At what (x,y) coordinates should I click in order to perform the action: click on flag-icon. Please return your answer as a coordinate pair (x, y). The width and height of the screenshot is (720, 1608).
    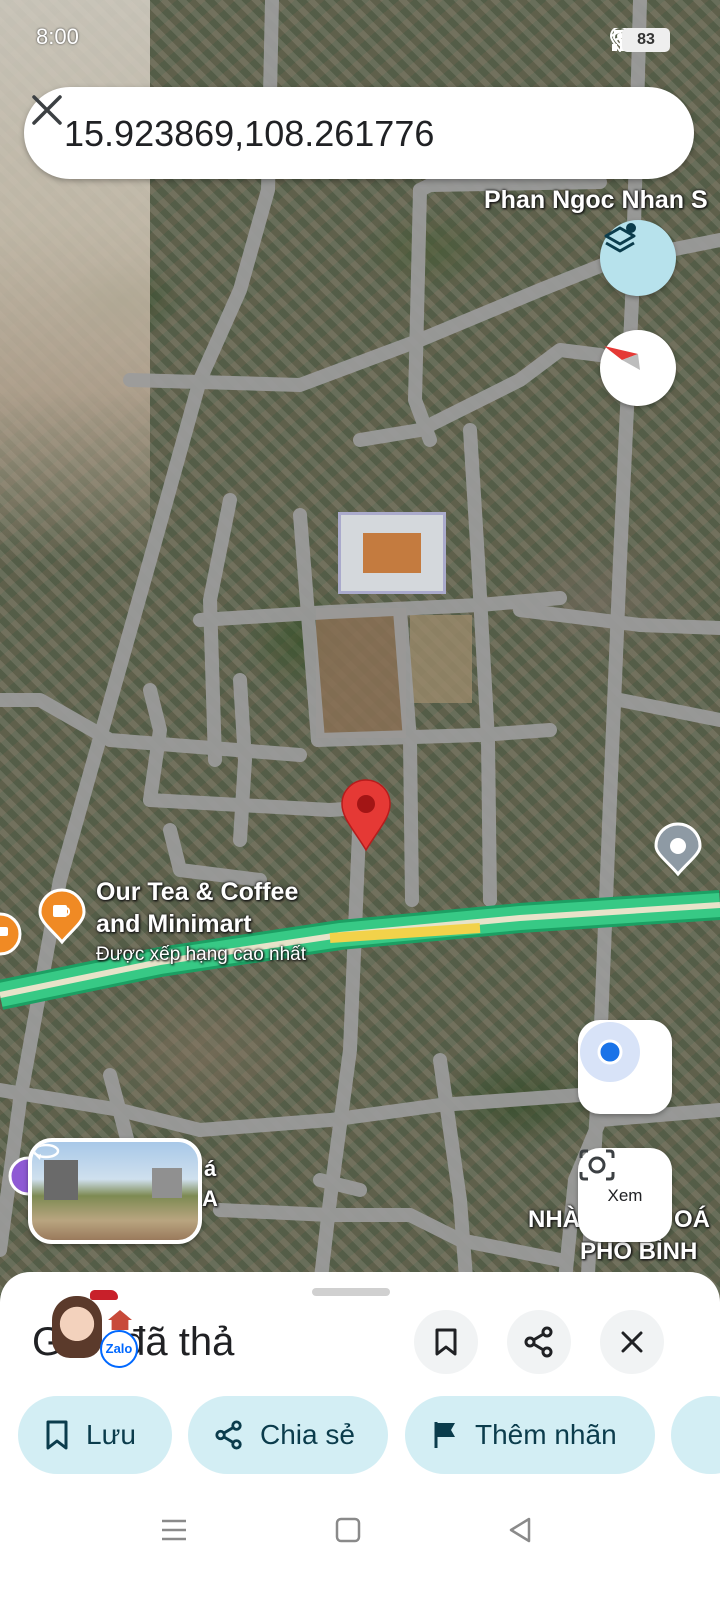
    Looking at the image, I should click on (444, 1435).